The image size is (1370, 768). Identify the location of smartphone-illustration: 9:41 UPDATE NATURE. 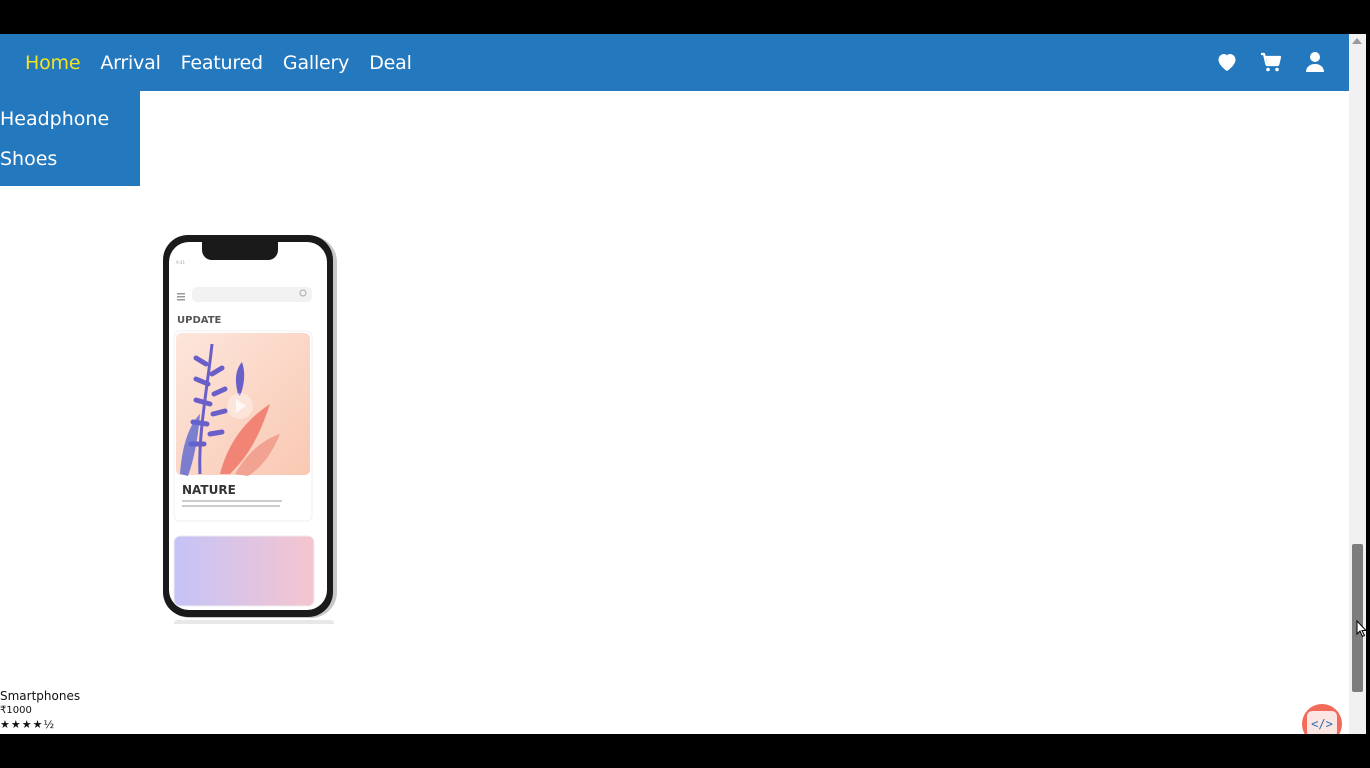
(250, 430).